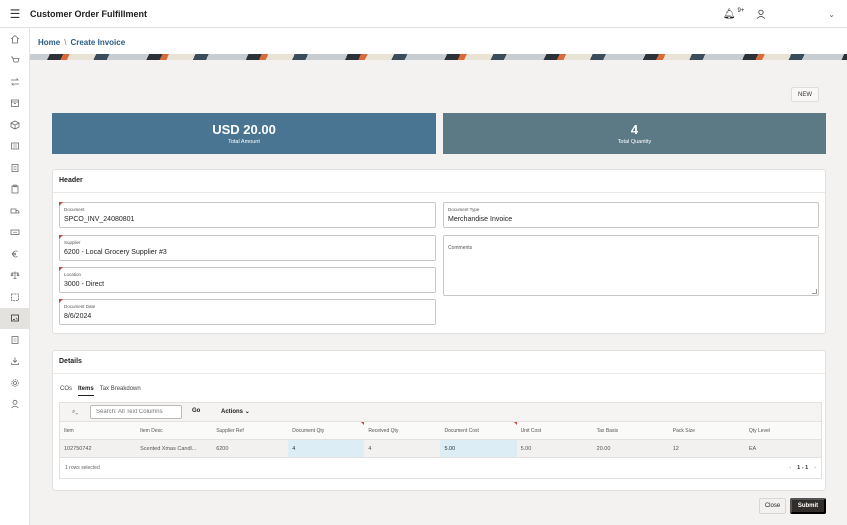  What do you see at coordinates (15, 405) in the screenshot?
I see `nav-profile-icon` at bounding box center [15, 405].